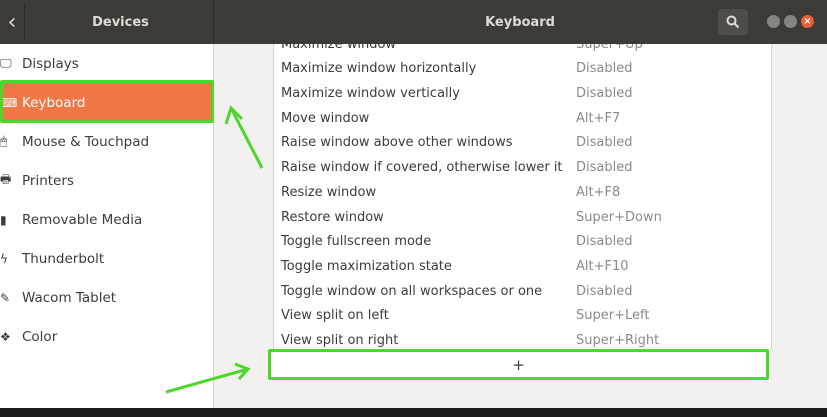 This screenshot has height=417, width=827. Describe the element at coordinates (5, 297) in the screenshot. I see `tablet-icon: ✎` at that location.